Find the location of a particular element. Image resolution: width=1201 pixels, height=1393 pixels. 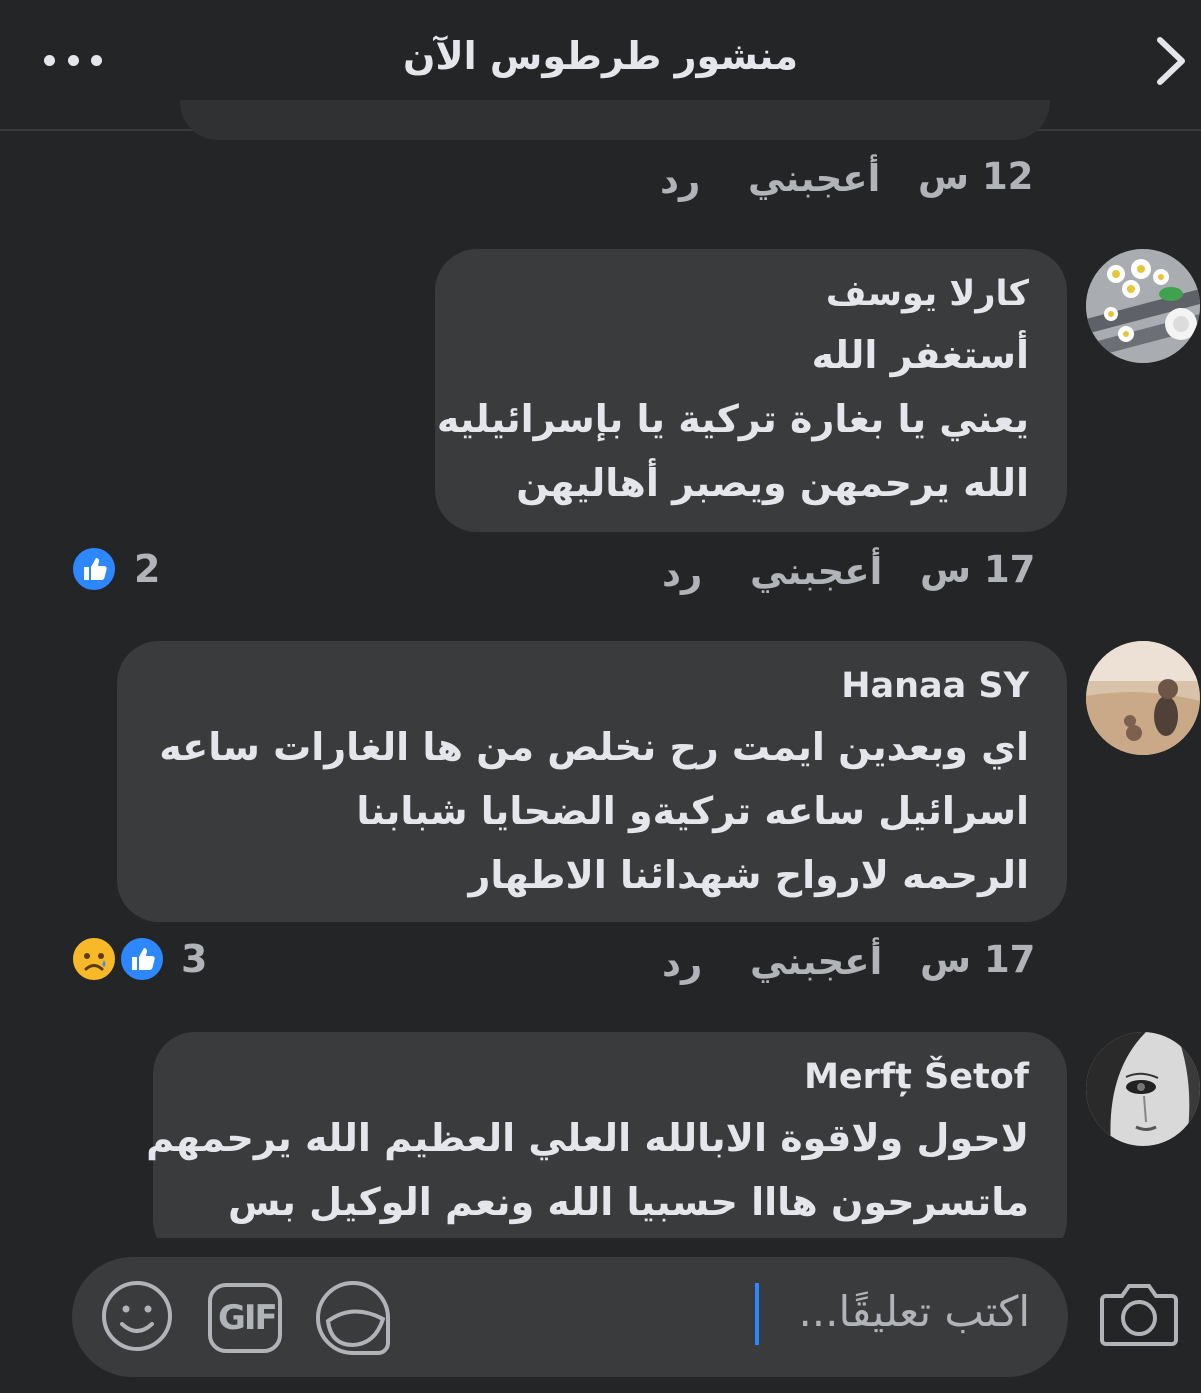

gif-button: GIF is located at coordinates (245, 1318).